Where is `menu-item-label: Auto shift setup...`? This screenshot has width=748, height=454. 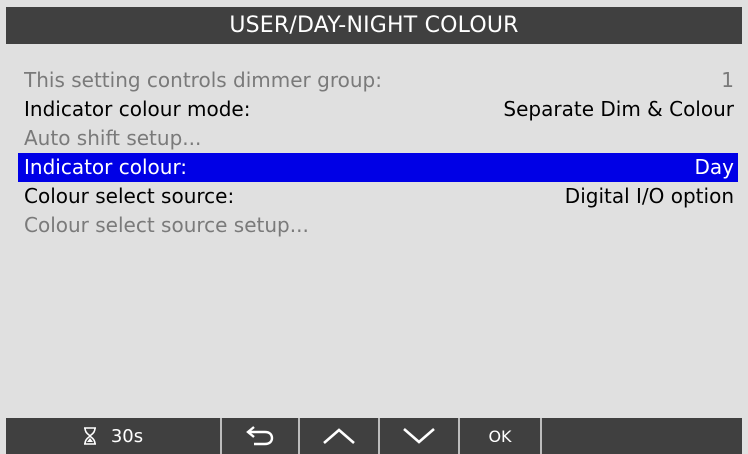 menu-item-label: Auto shift setup... is located at coordinates (113, 138).